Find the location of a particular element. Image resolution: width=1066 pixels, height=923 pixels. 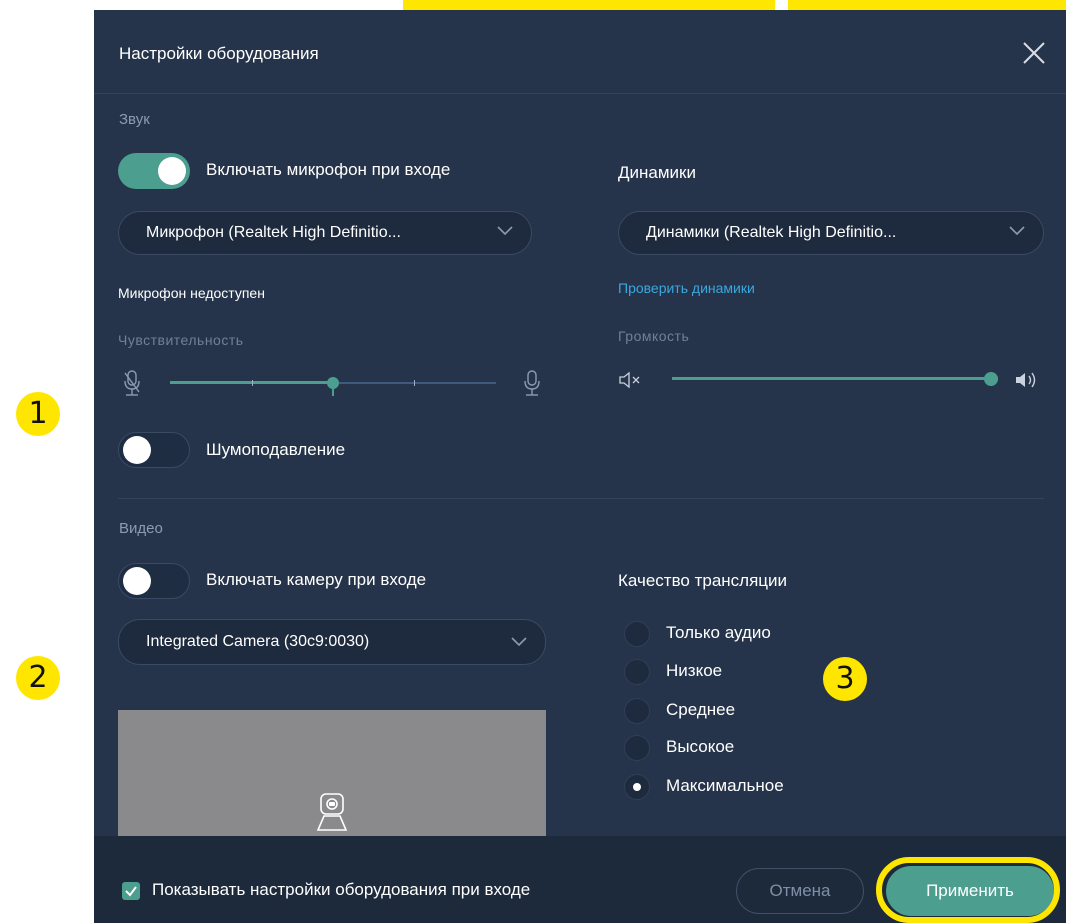

mic-on-join-label: Включать микрофон при входе is located at coordinates (328, 169).